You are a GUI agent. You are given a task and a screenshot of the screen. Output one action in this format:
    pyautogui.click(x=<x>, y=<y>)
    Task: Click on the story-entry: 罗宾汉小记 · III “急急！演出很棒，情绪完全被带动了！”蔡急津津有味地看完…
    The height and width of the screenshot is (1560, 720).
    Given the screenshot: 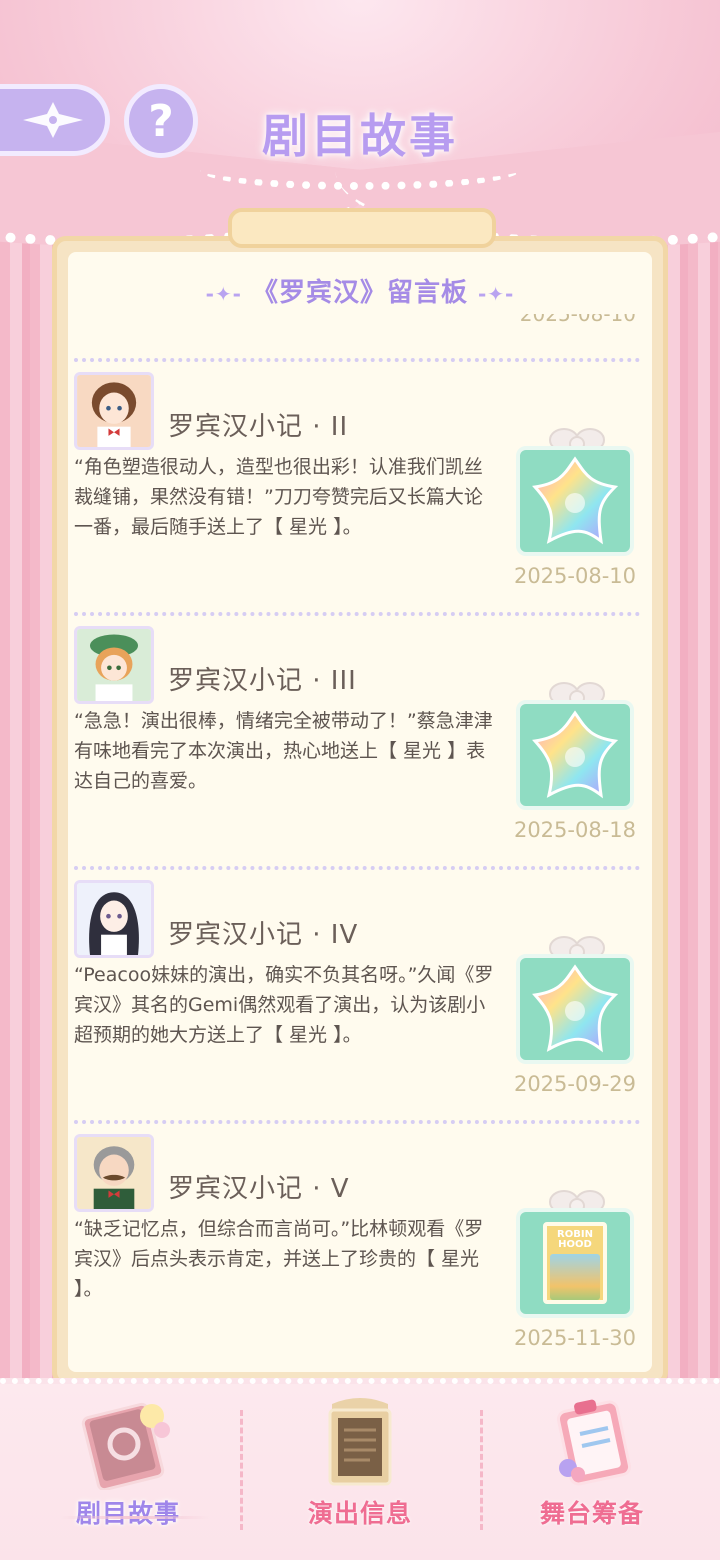 What is the action you would take?
    pyautogui.click(x=357, y=751)
    